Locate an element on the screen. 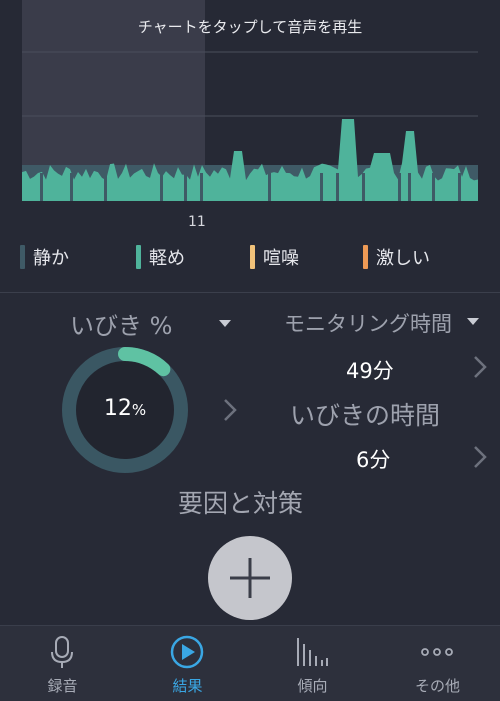 This screenshot has width=500, height=701. snoring-time-value: 6分 is located at coordinates (373, 460).